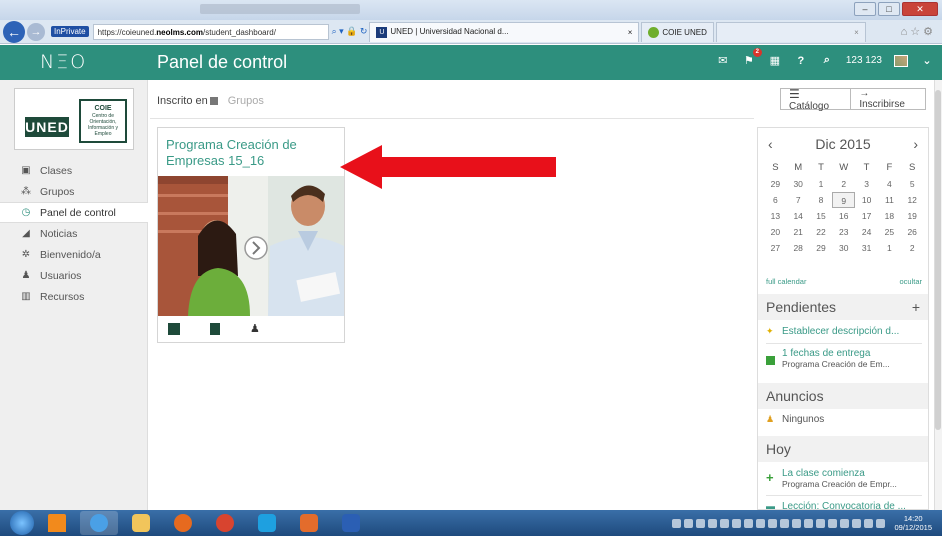 This screenshot has width=942, height=536. Describe the element at coordinates (775, 248) in the screenshot. I see `calendar-day: 27` at that location.